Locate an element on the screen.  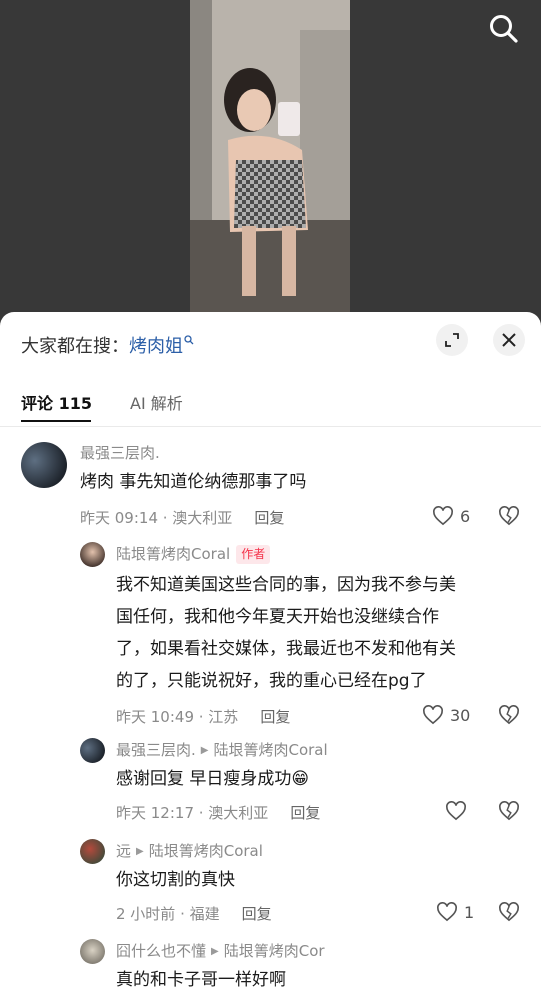
comment-text: 真的和卡子哥一样好啊 is located at coordinates (201, 980).